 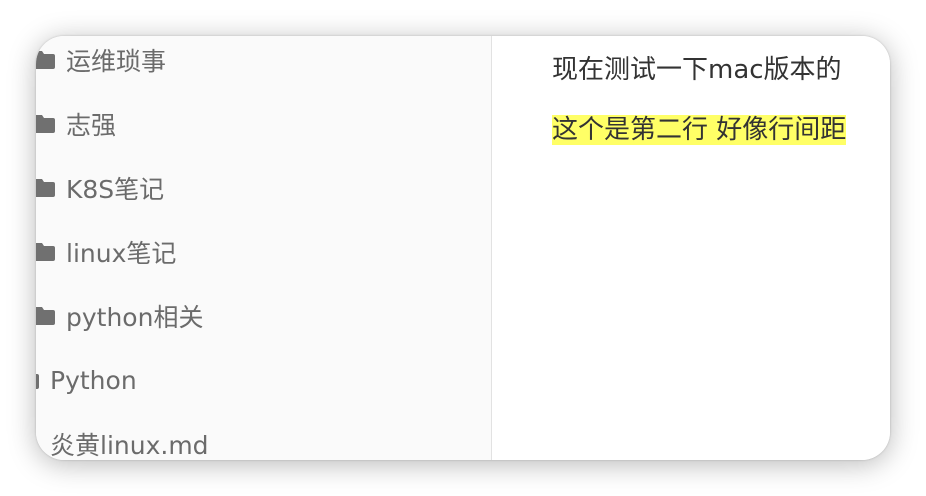 What do you see at coordinates (135, 317) in the screenshot?
I see `sidebar-item-label: python相关` at bounding box center [135, 317].